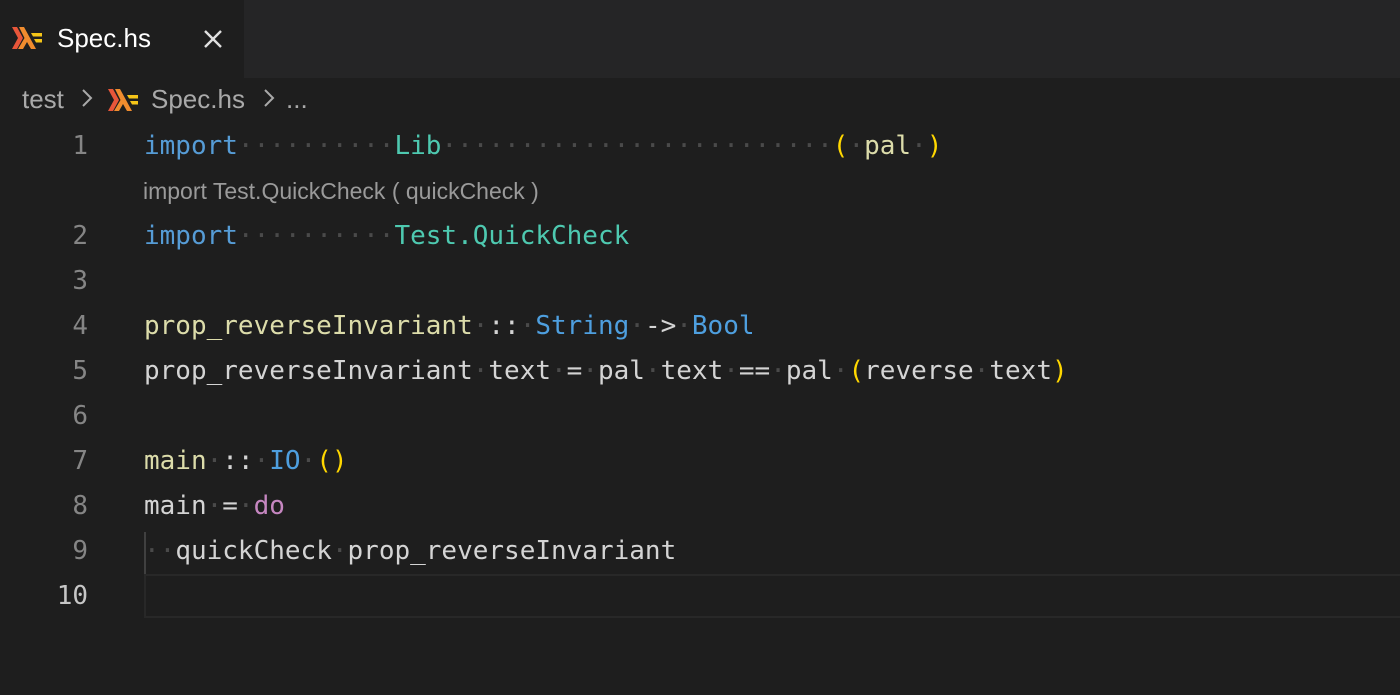 Image resolution: width=1400 pixels, height=695 pixels. What do you see at coordinates (198, 99) in the screenshot?
I see `breadcrumb-file: Spec.hs` at bounding box center [198, 99].